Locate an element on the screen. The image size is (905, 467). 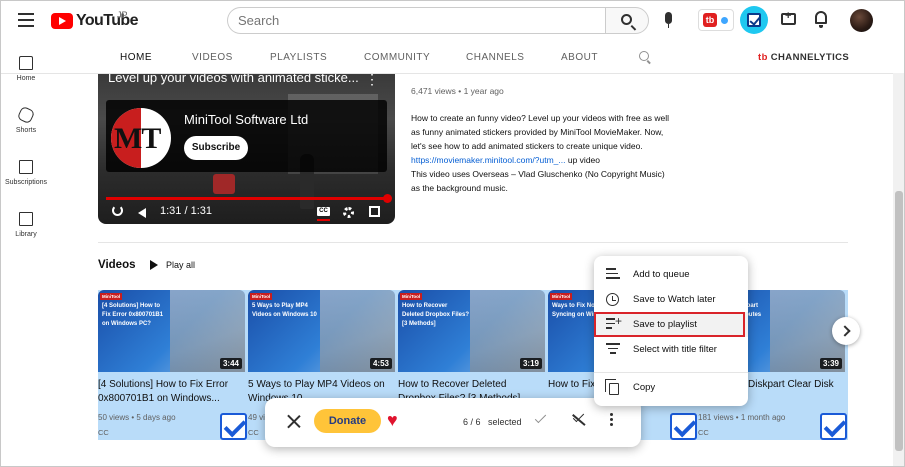
videos-section-title: Videos is located at coordinates (117, 265).